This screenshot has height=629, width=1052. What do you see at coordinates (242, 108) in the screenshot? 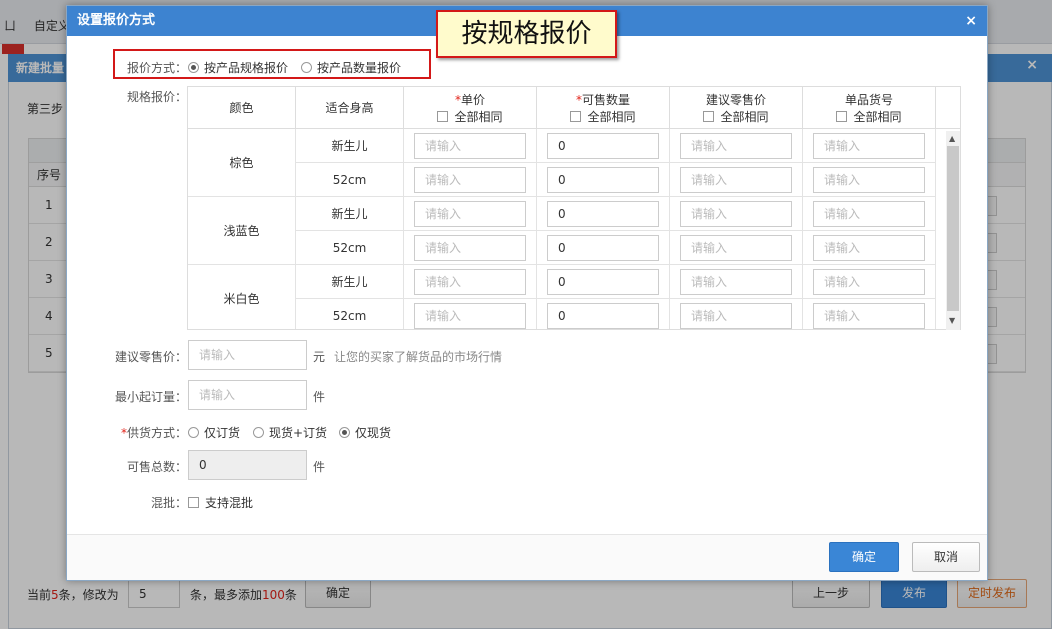
I see `col-color: 颜色` at bounding box center [242, 108].